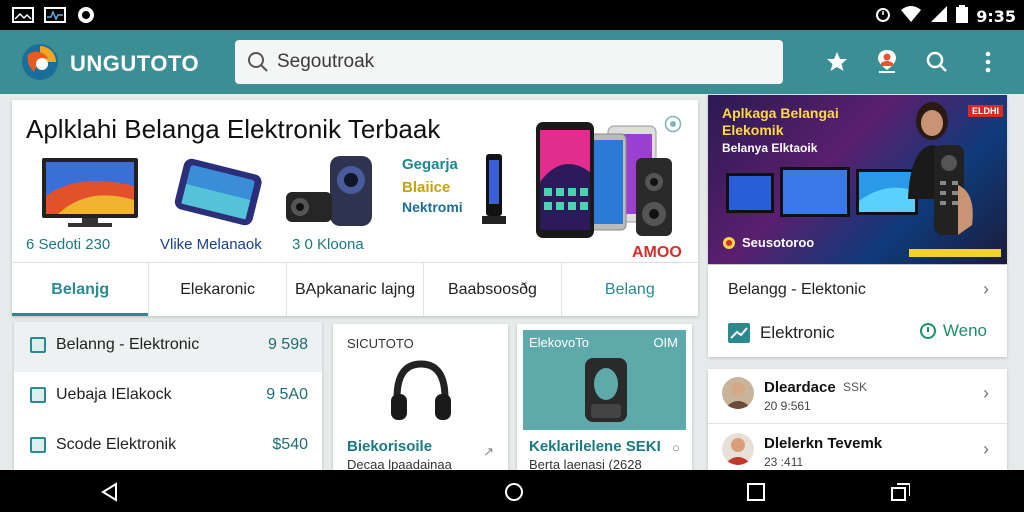  Describe the element at coordinates (390, 446) in the screenshot. I see `product-name: Biekorisoile` at that location.